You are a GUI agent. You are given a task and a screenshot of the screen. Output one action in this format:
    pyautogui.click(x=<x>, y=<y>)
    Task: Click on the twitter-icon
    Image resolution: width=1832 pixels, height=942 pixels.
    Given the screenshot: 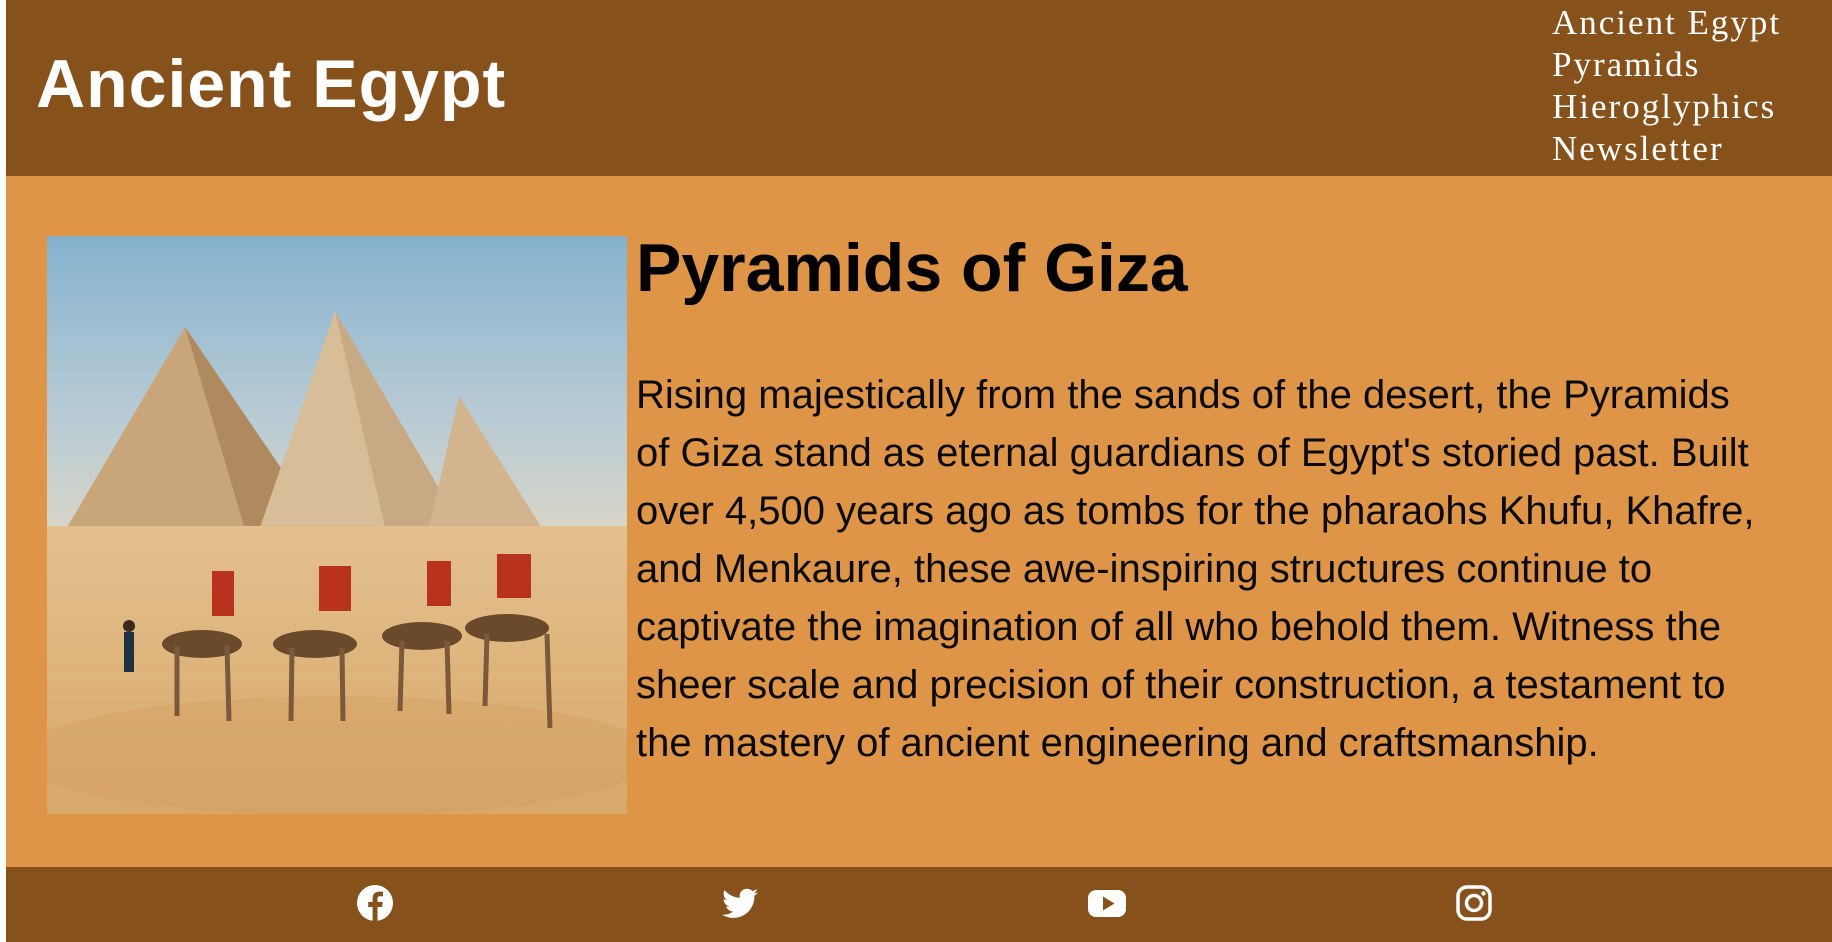 What is the action you would take?
    pyautogui.click(x=740, y=903)
    